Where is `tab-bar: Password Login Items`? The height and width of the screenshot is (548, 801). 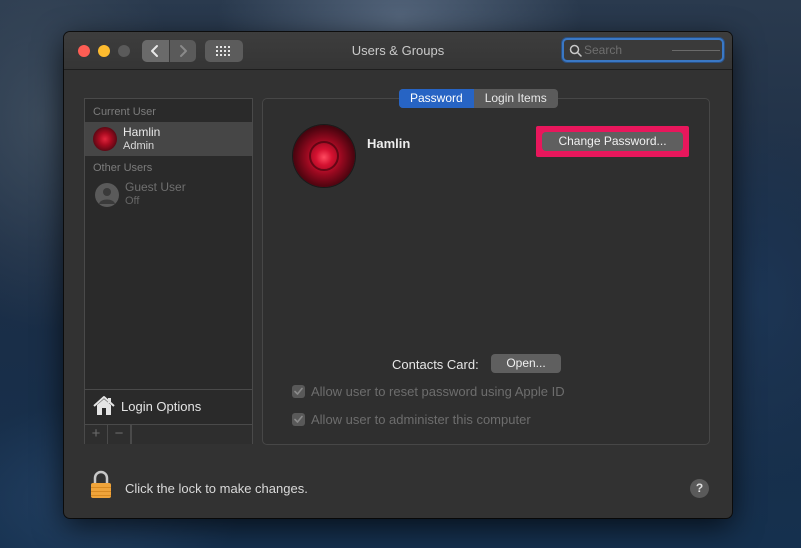
tab-bar: Password Login Items is located at coordinates (478, 98).